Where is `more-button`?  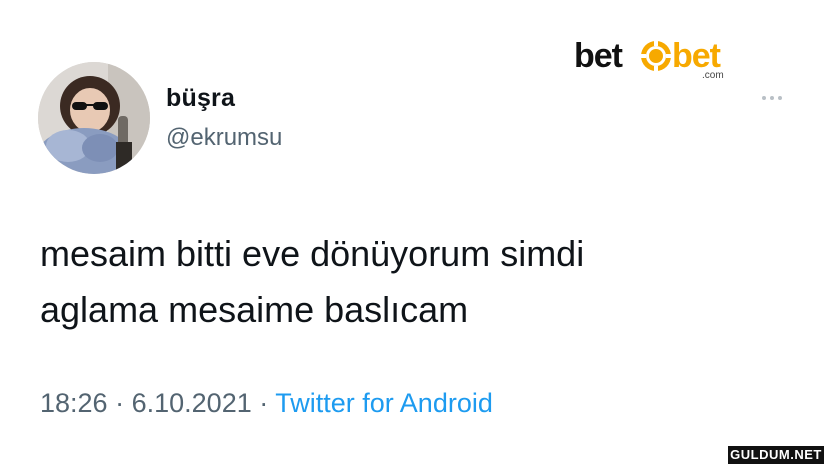 more-button is located at coordinates (772, 98).